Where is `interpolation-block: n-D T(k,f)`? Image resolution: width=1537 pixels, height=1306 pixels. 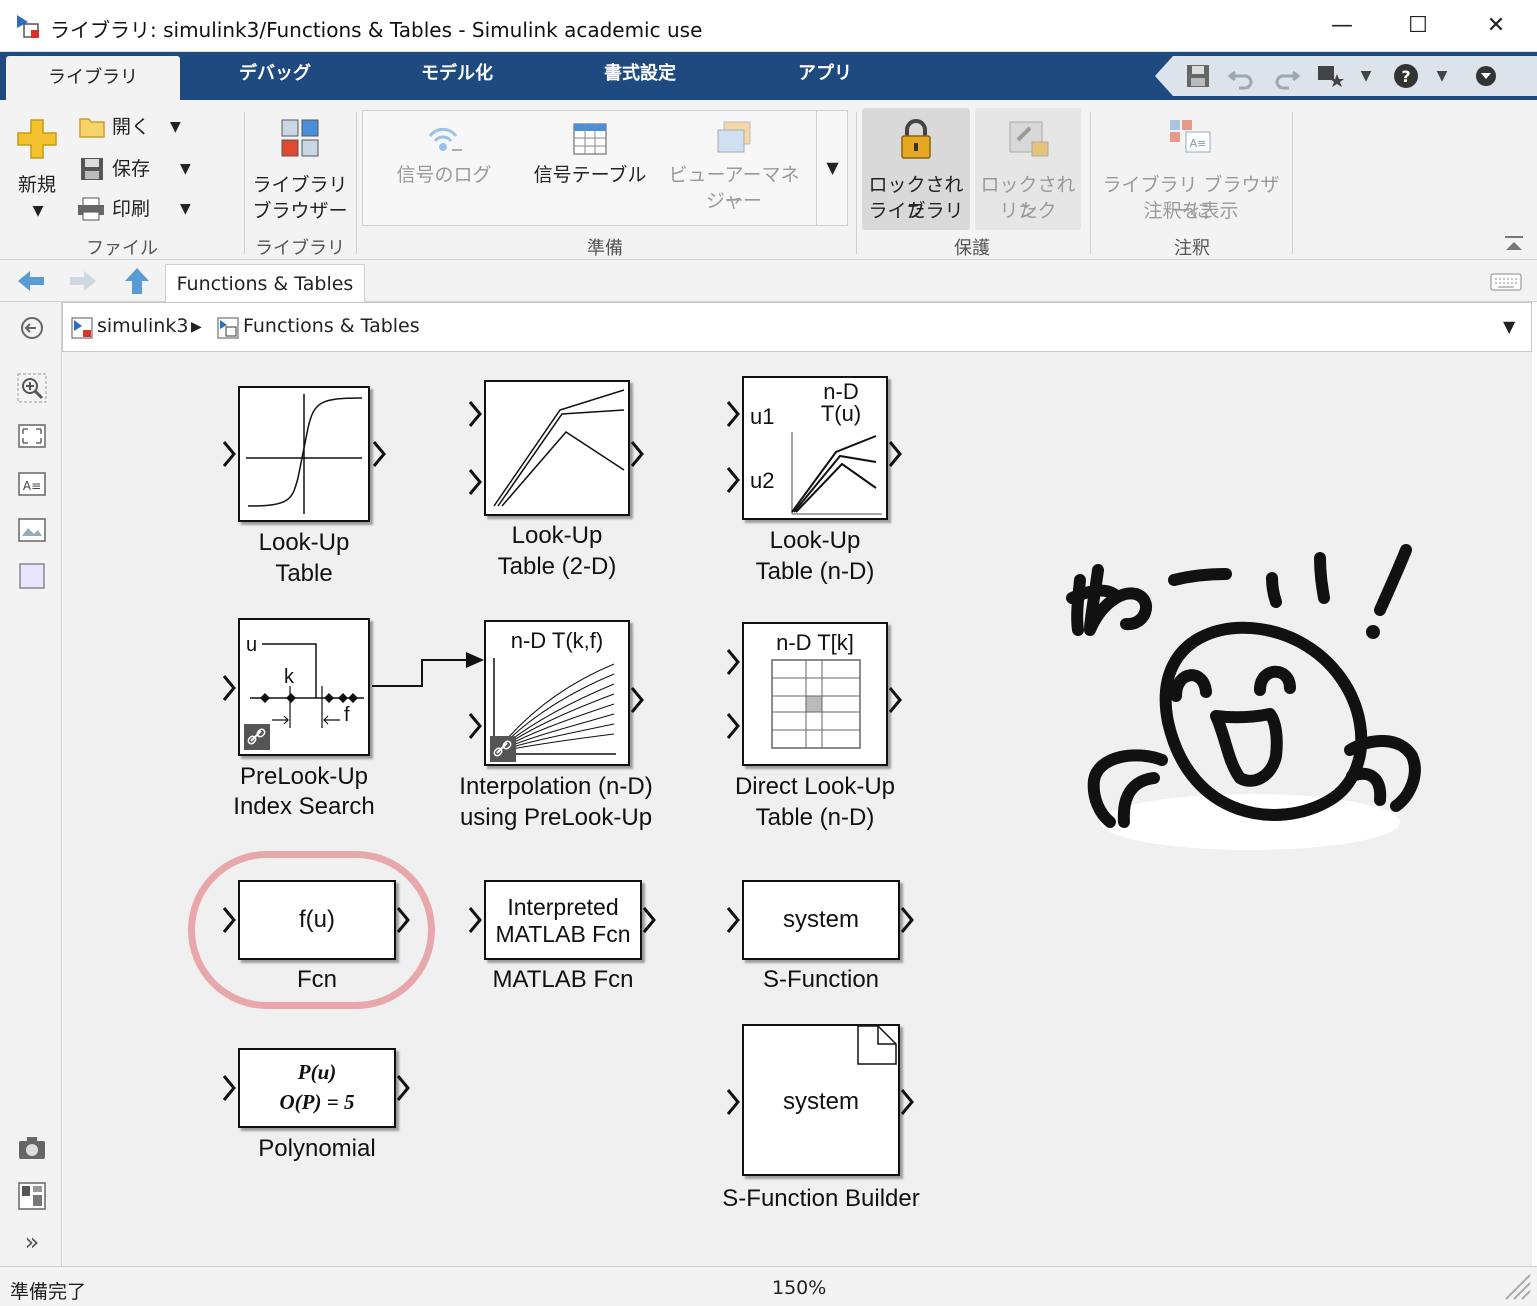
interpolation-block: n-D T(k,f) is located at coordinates (557, 693).